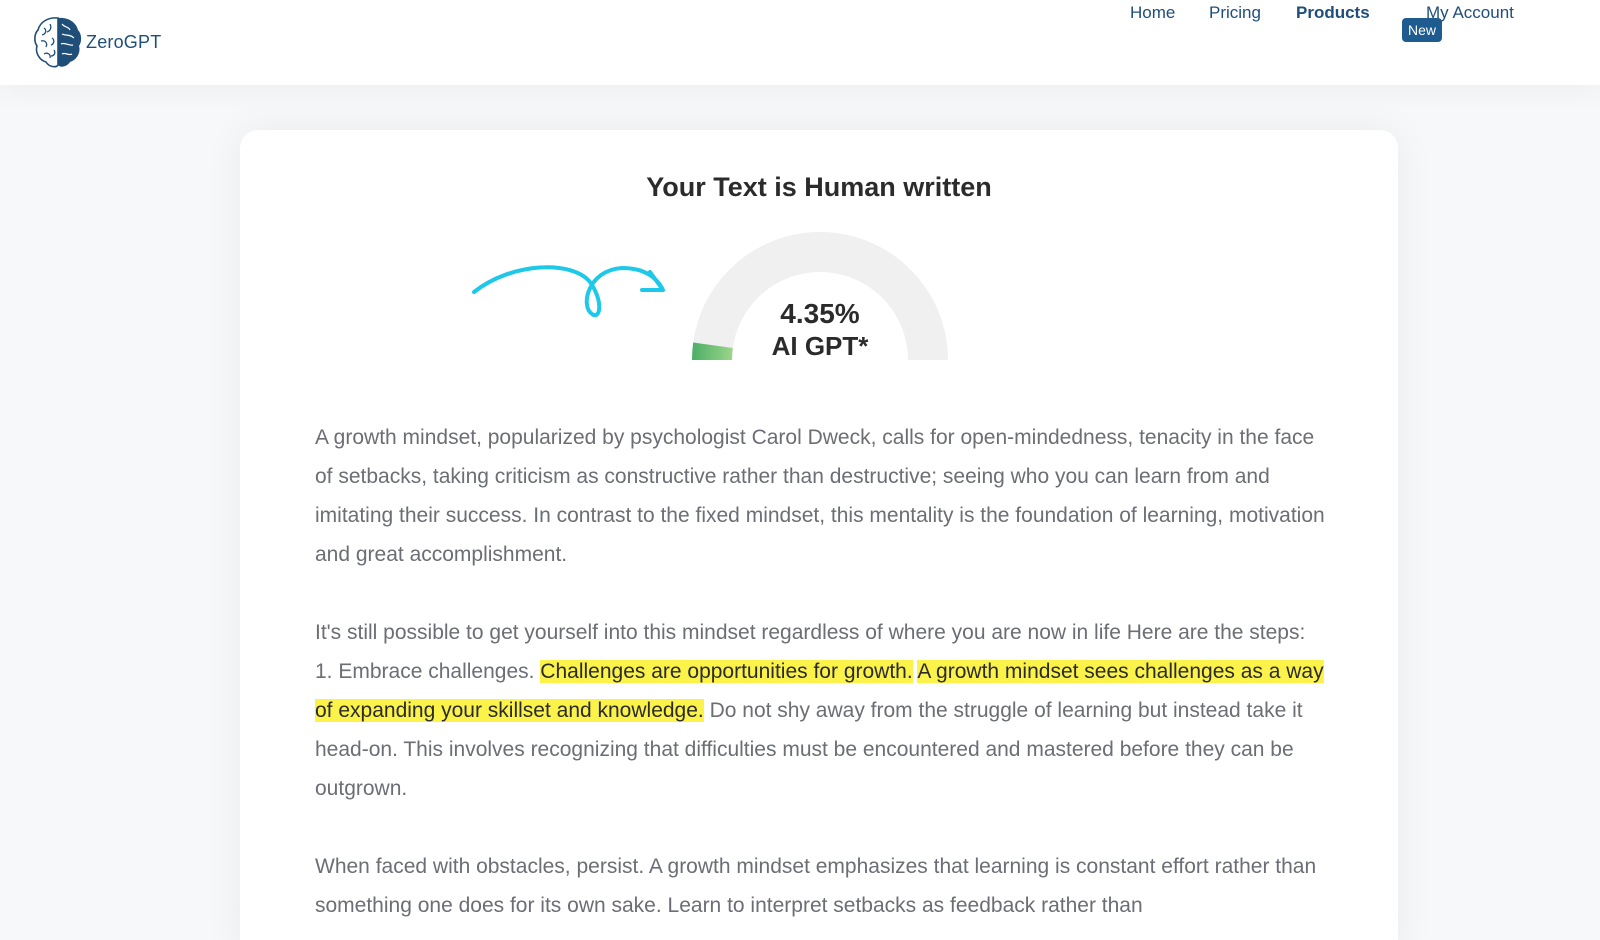  What do you see at coordinates (124, 41) in the screenshot?
I see `brand-name: ZeroGPT` at bounding box center [124, 41].